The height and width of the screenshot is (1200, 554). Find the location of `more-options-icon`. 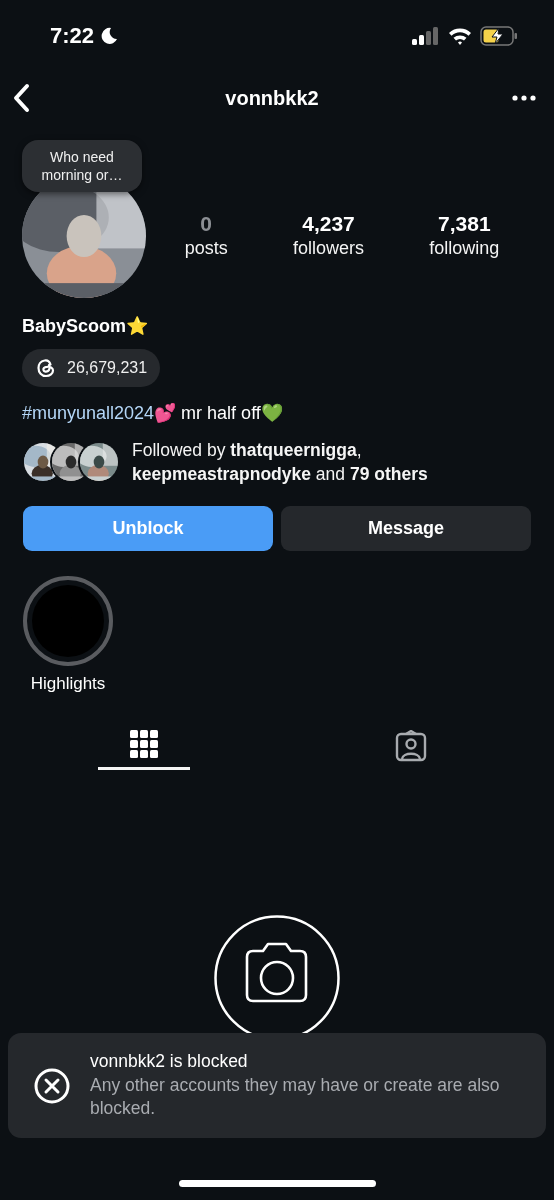

more-options-icon is located at coordinates (524, 98).